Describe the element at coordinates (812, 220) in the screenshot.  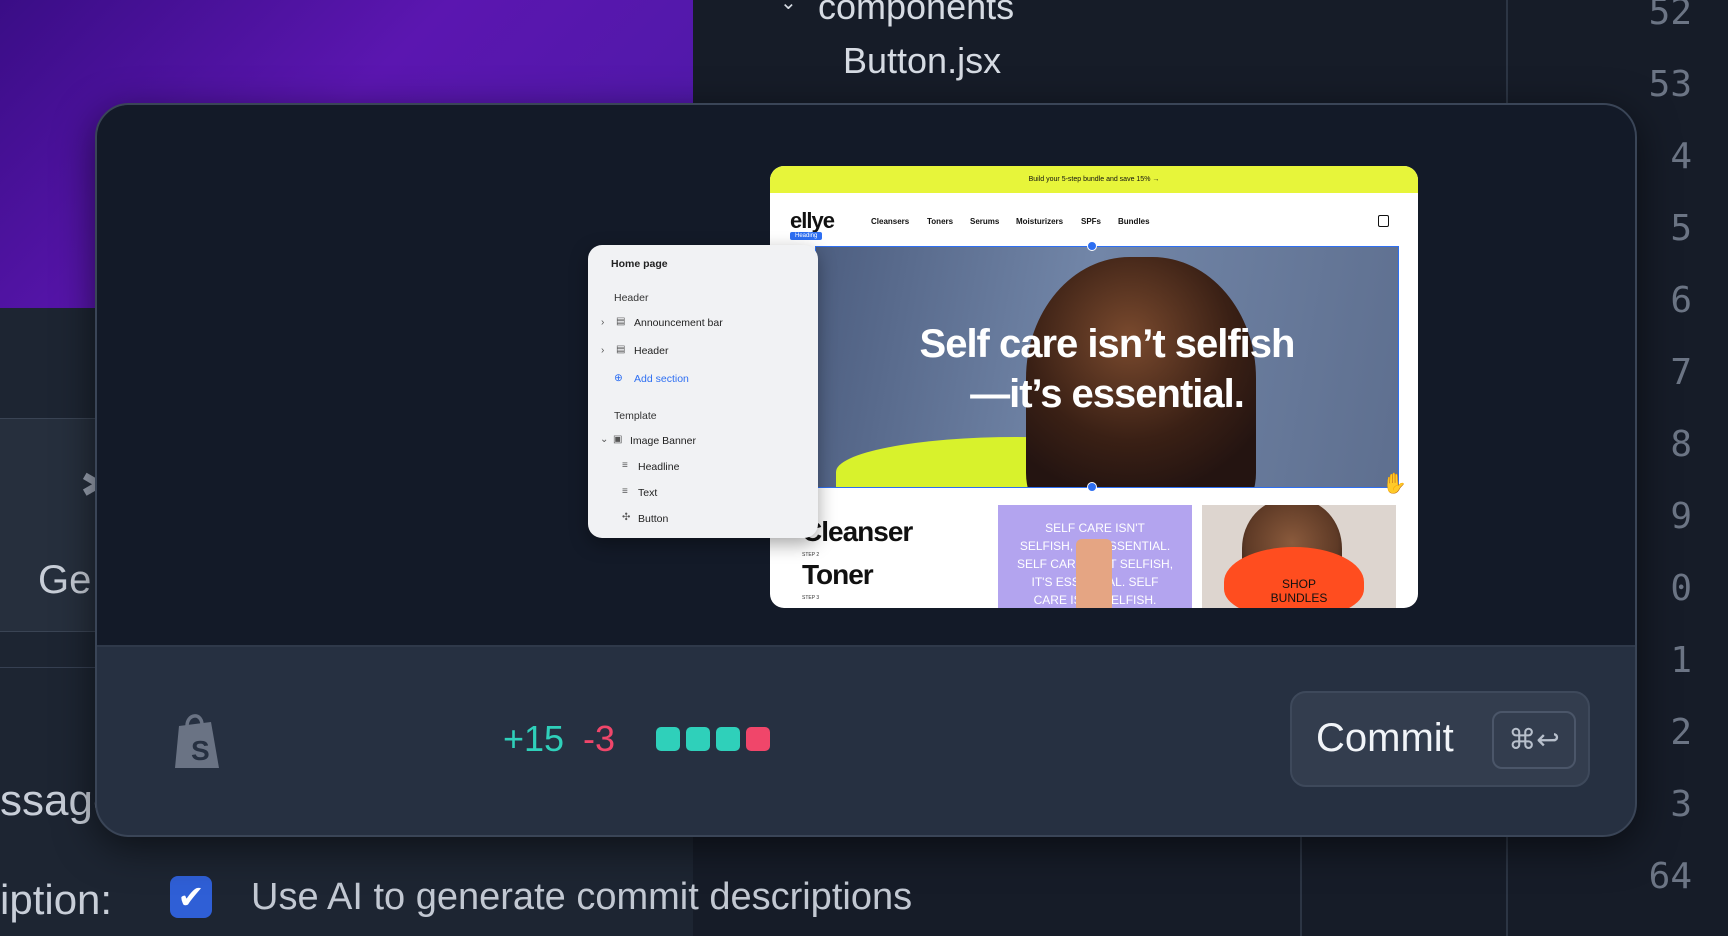
I see `store-logo: ellye` at that location.